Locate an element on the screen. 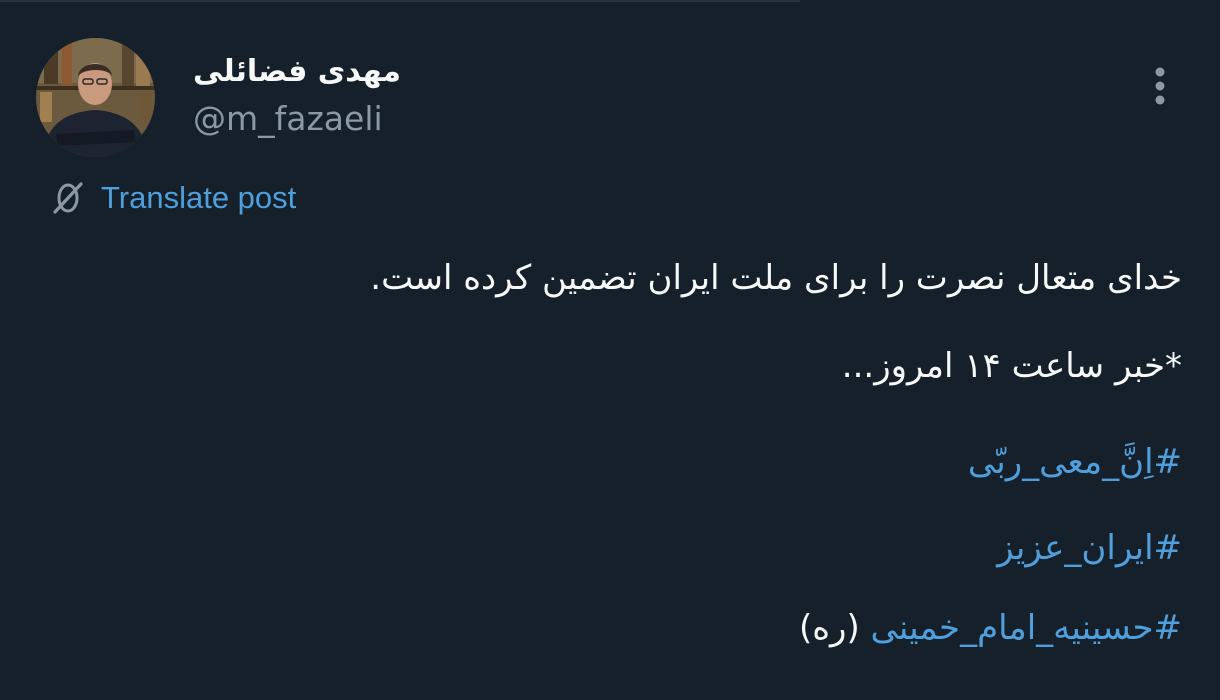 This screenshot has width=1220, height=700. hashtag-link: #ایران_عزیز is located at coordinates (1089, 548).